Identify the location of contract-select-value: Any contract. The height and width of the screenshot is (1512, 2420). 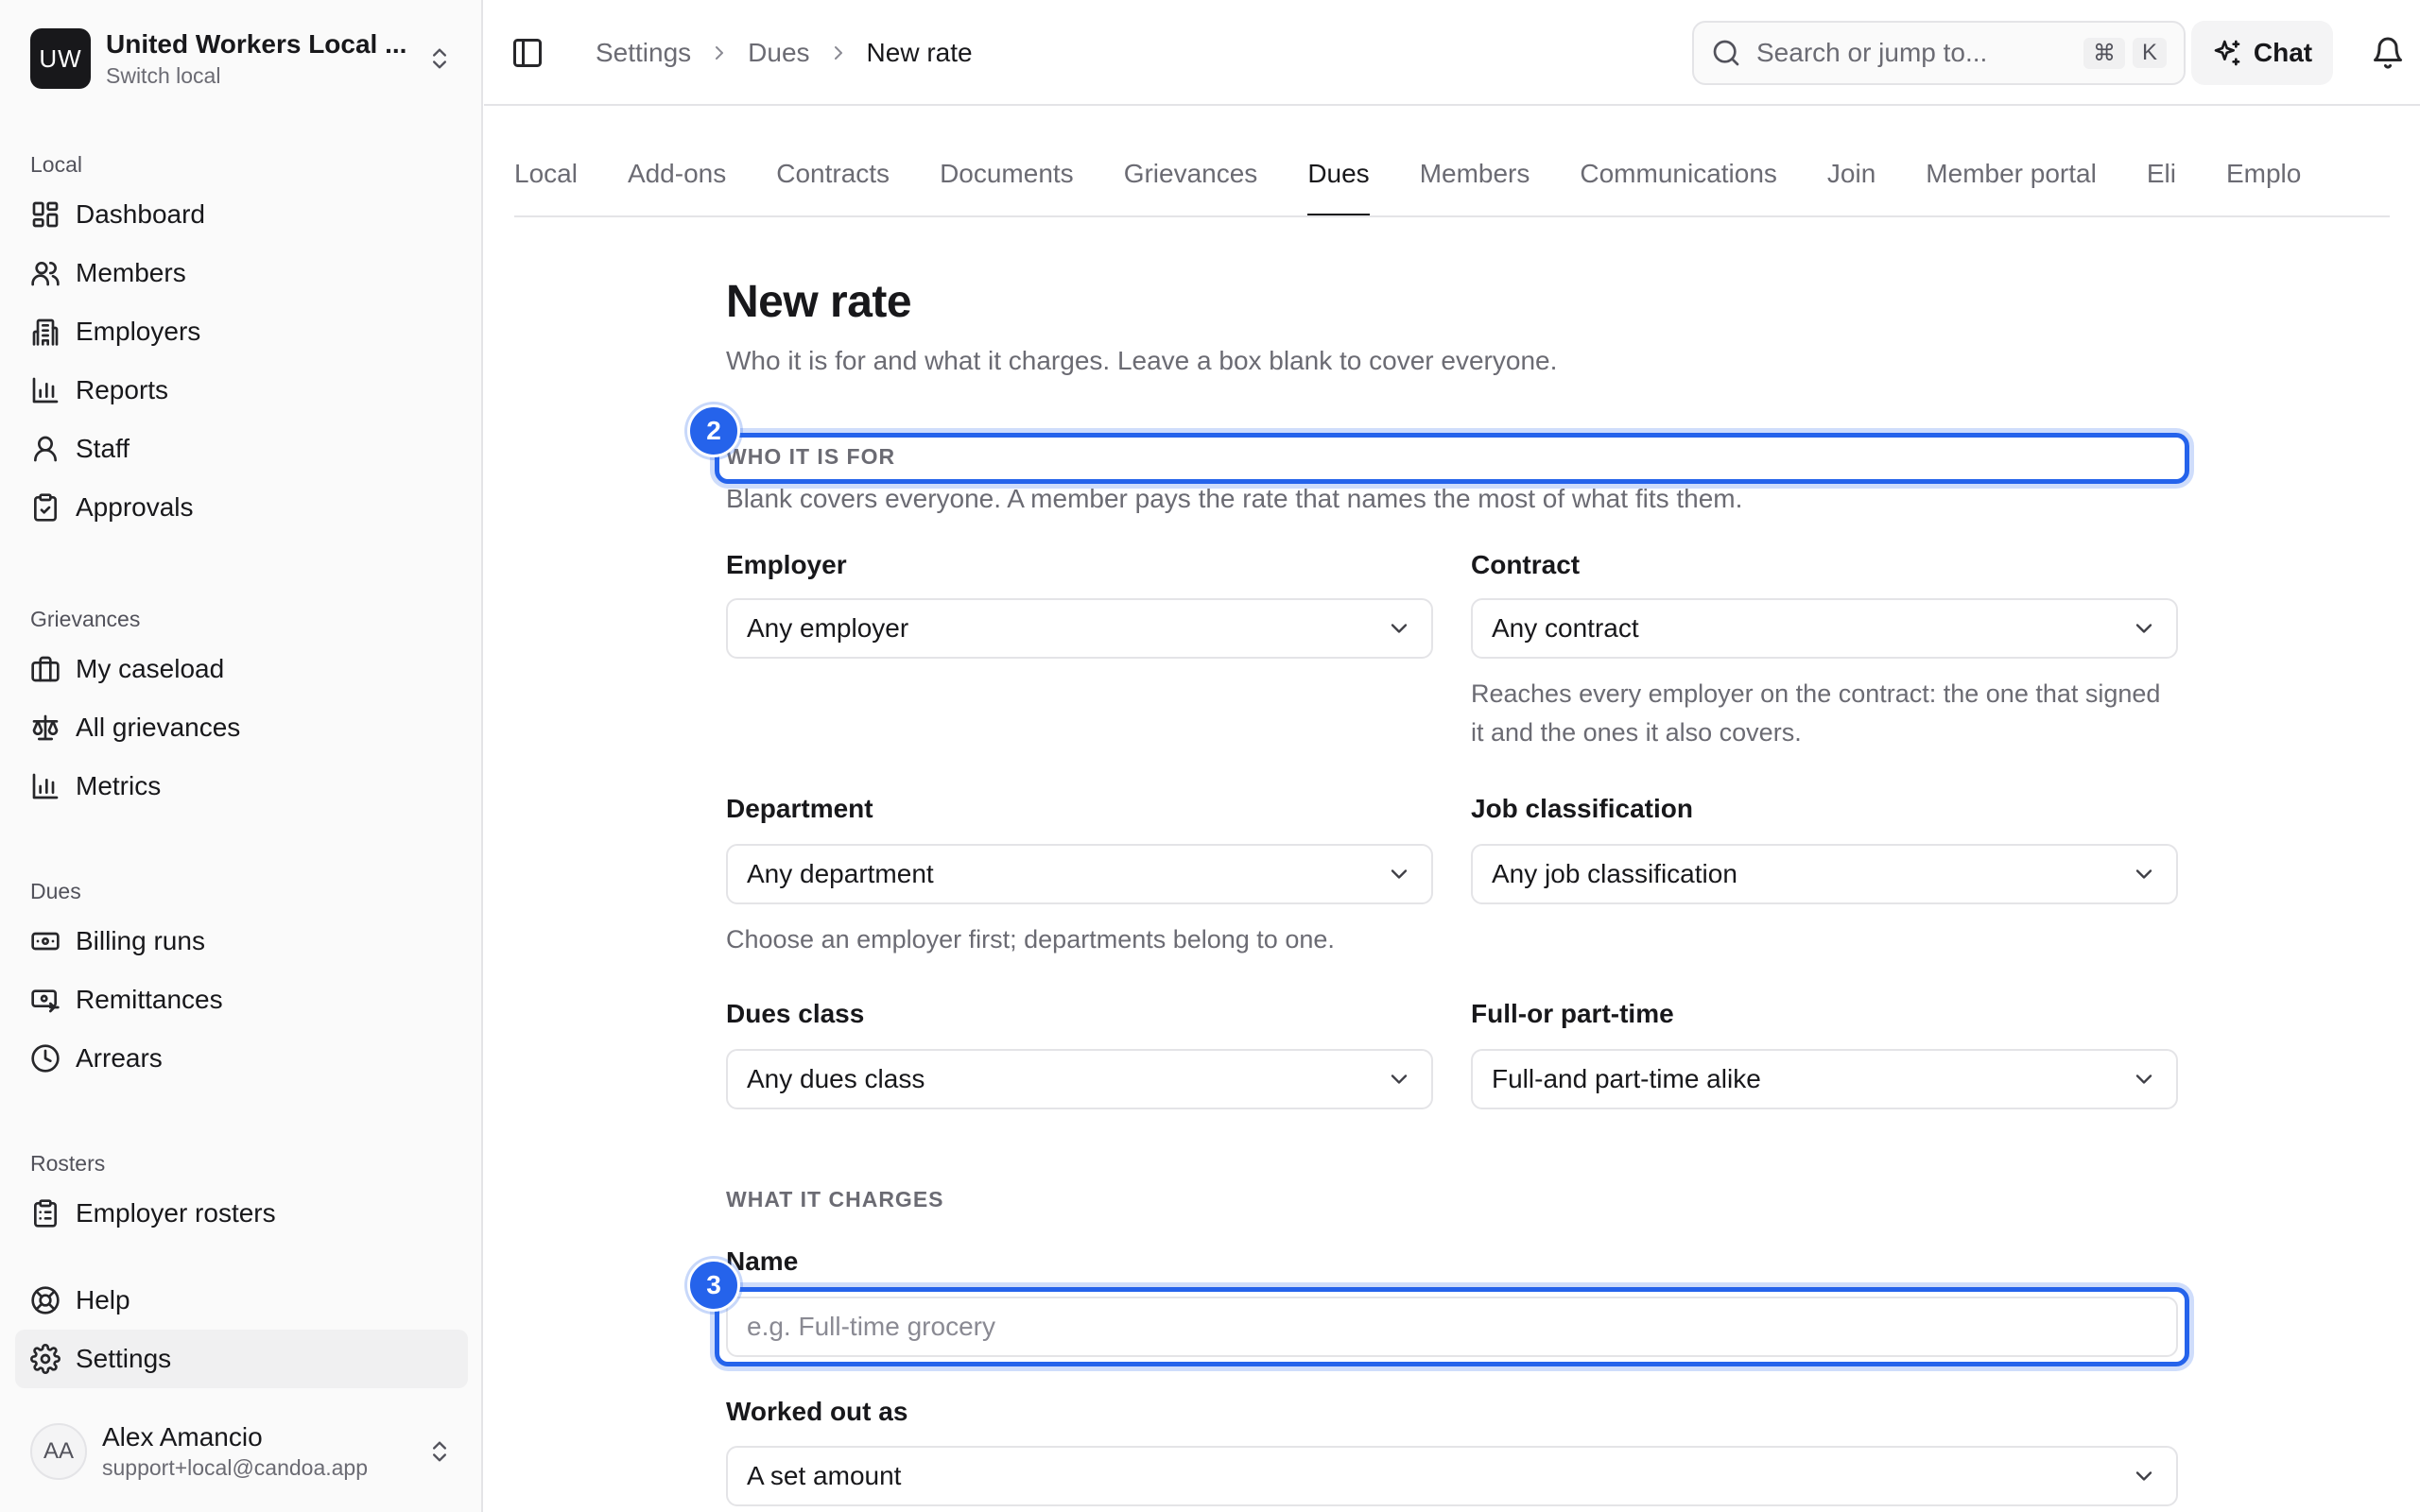
(1566, 628).